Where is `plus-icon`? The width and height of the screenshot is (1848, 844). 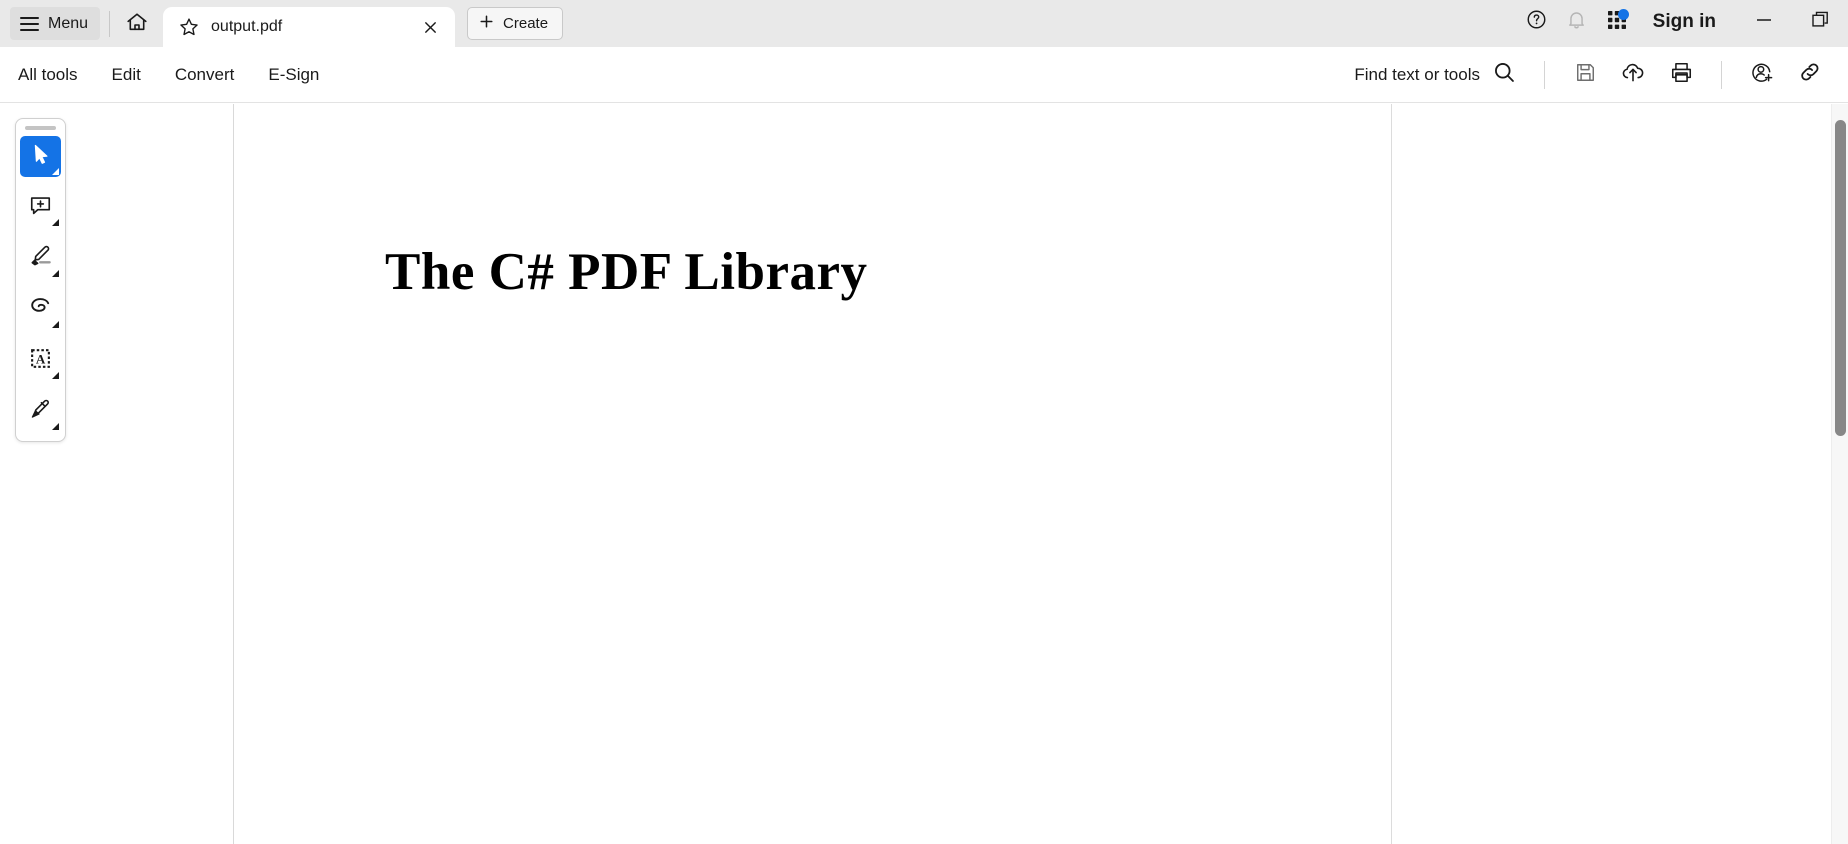 plus-icon is located at coordinates (486, 24).